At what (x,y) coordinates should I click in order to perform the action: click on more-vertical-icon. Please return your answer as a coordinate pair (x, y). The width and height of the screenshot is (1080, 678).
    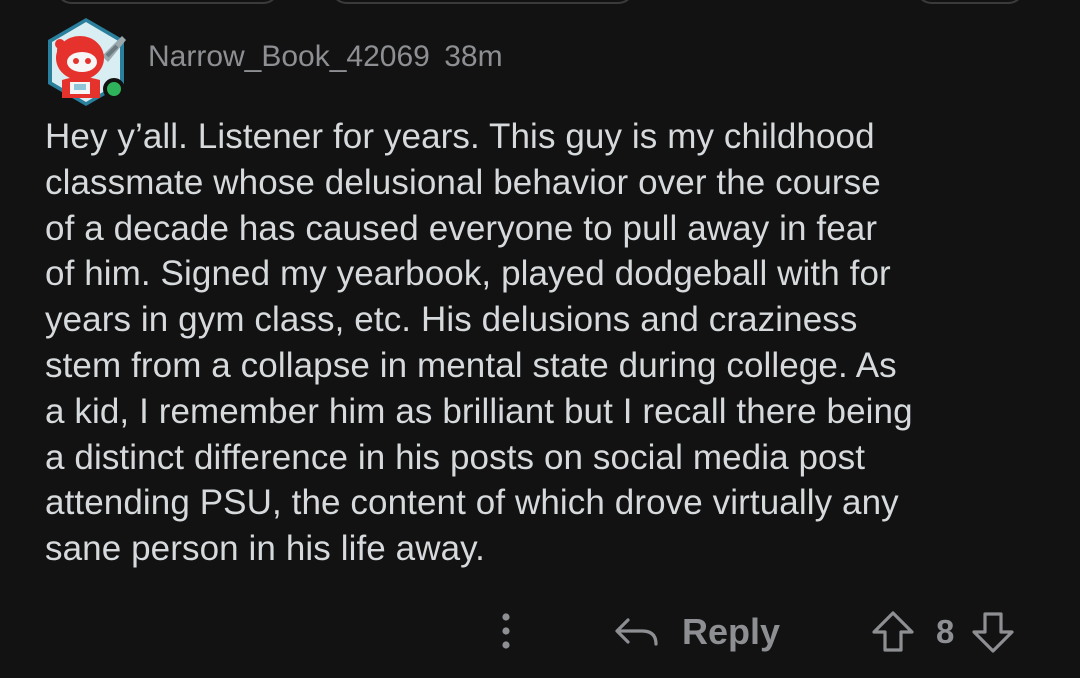
    Looking at the image, I should click on (506, 631).